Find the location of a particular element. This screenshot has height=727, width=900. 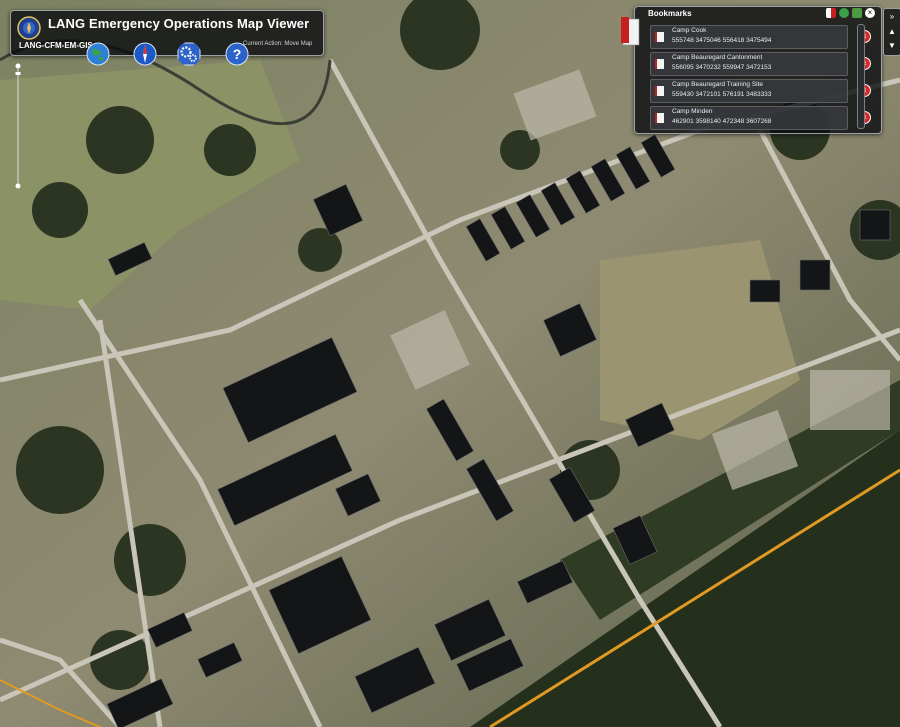

bookmark-coords: 556095 3470232 559947 3472153 is located at coordinates (722, 67).